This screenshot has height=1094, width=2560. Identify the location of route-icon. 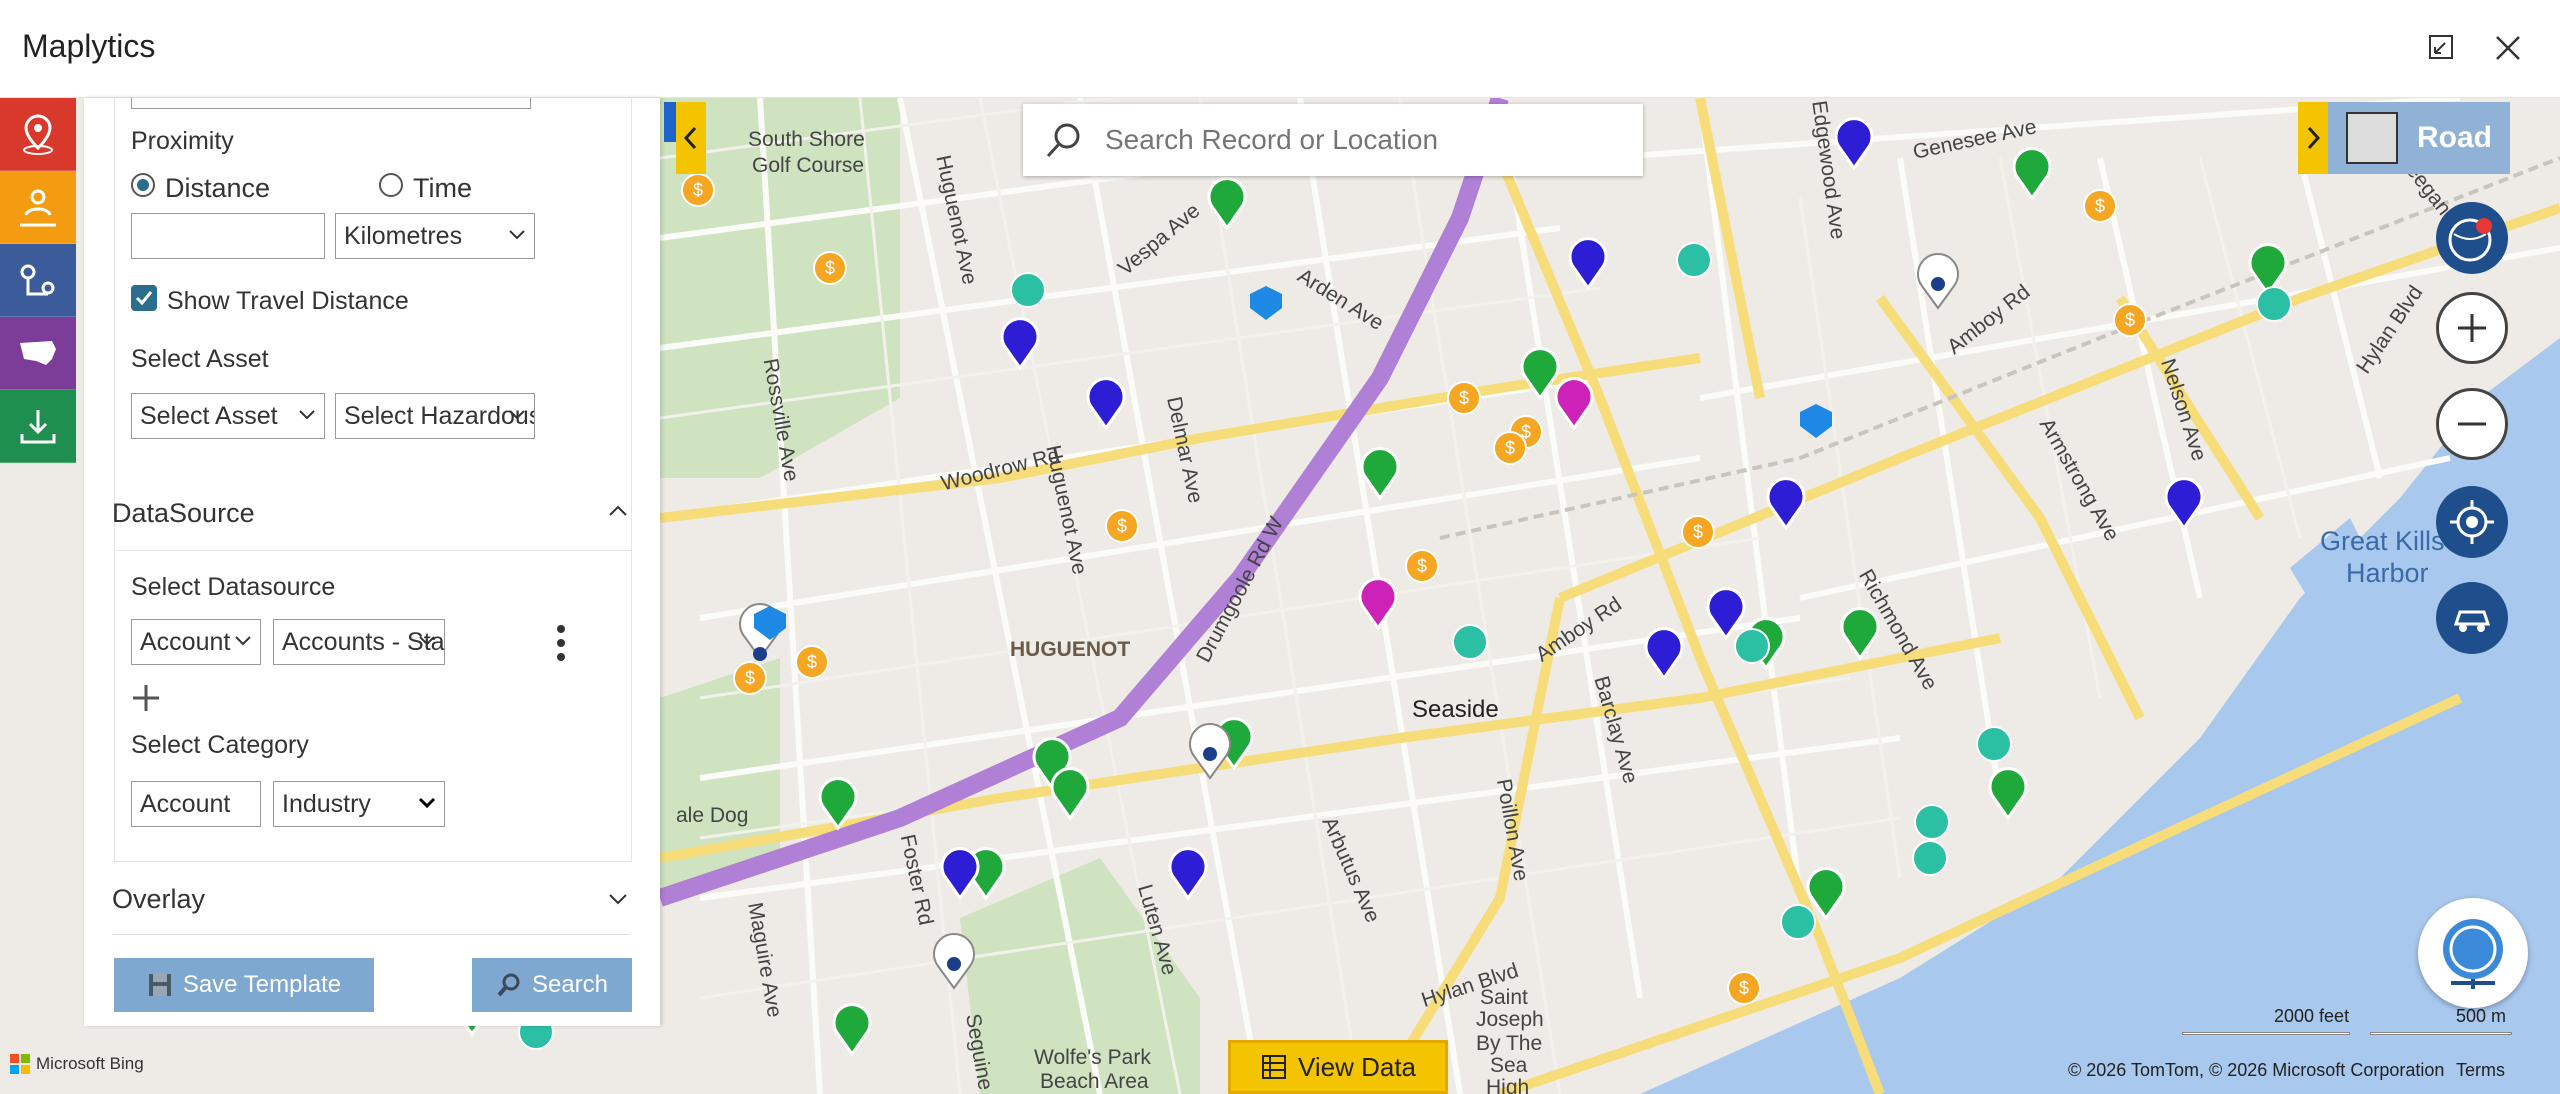
(37, 280).